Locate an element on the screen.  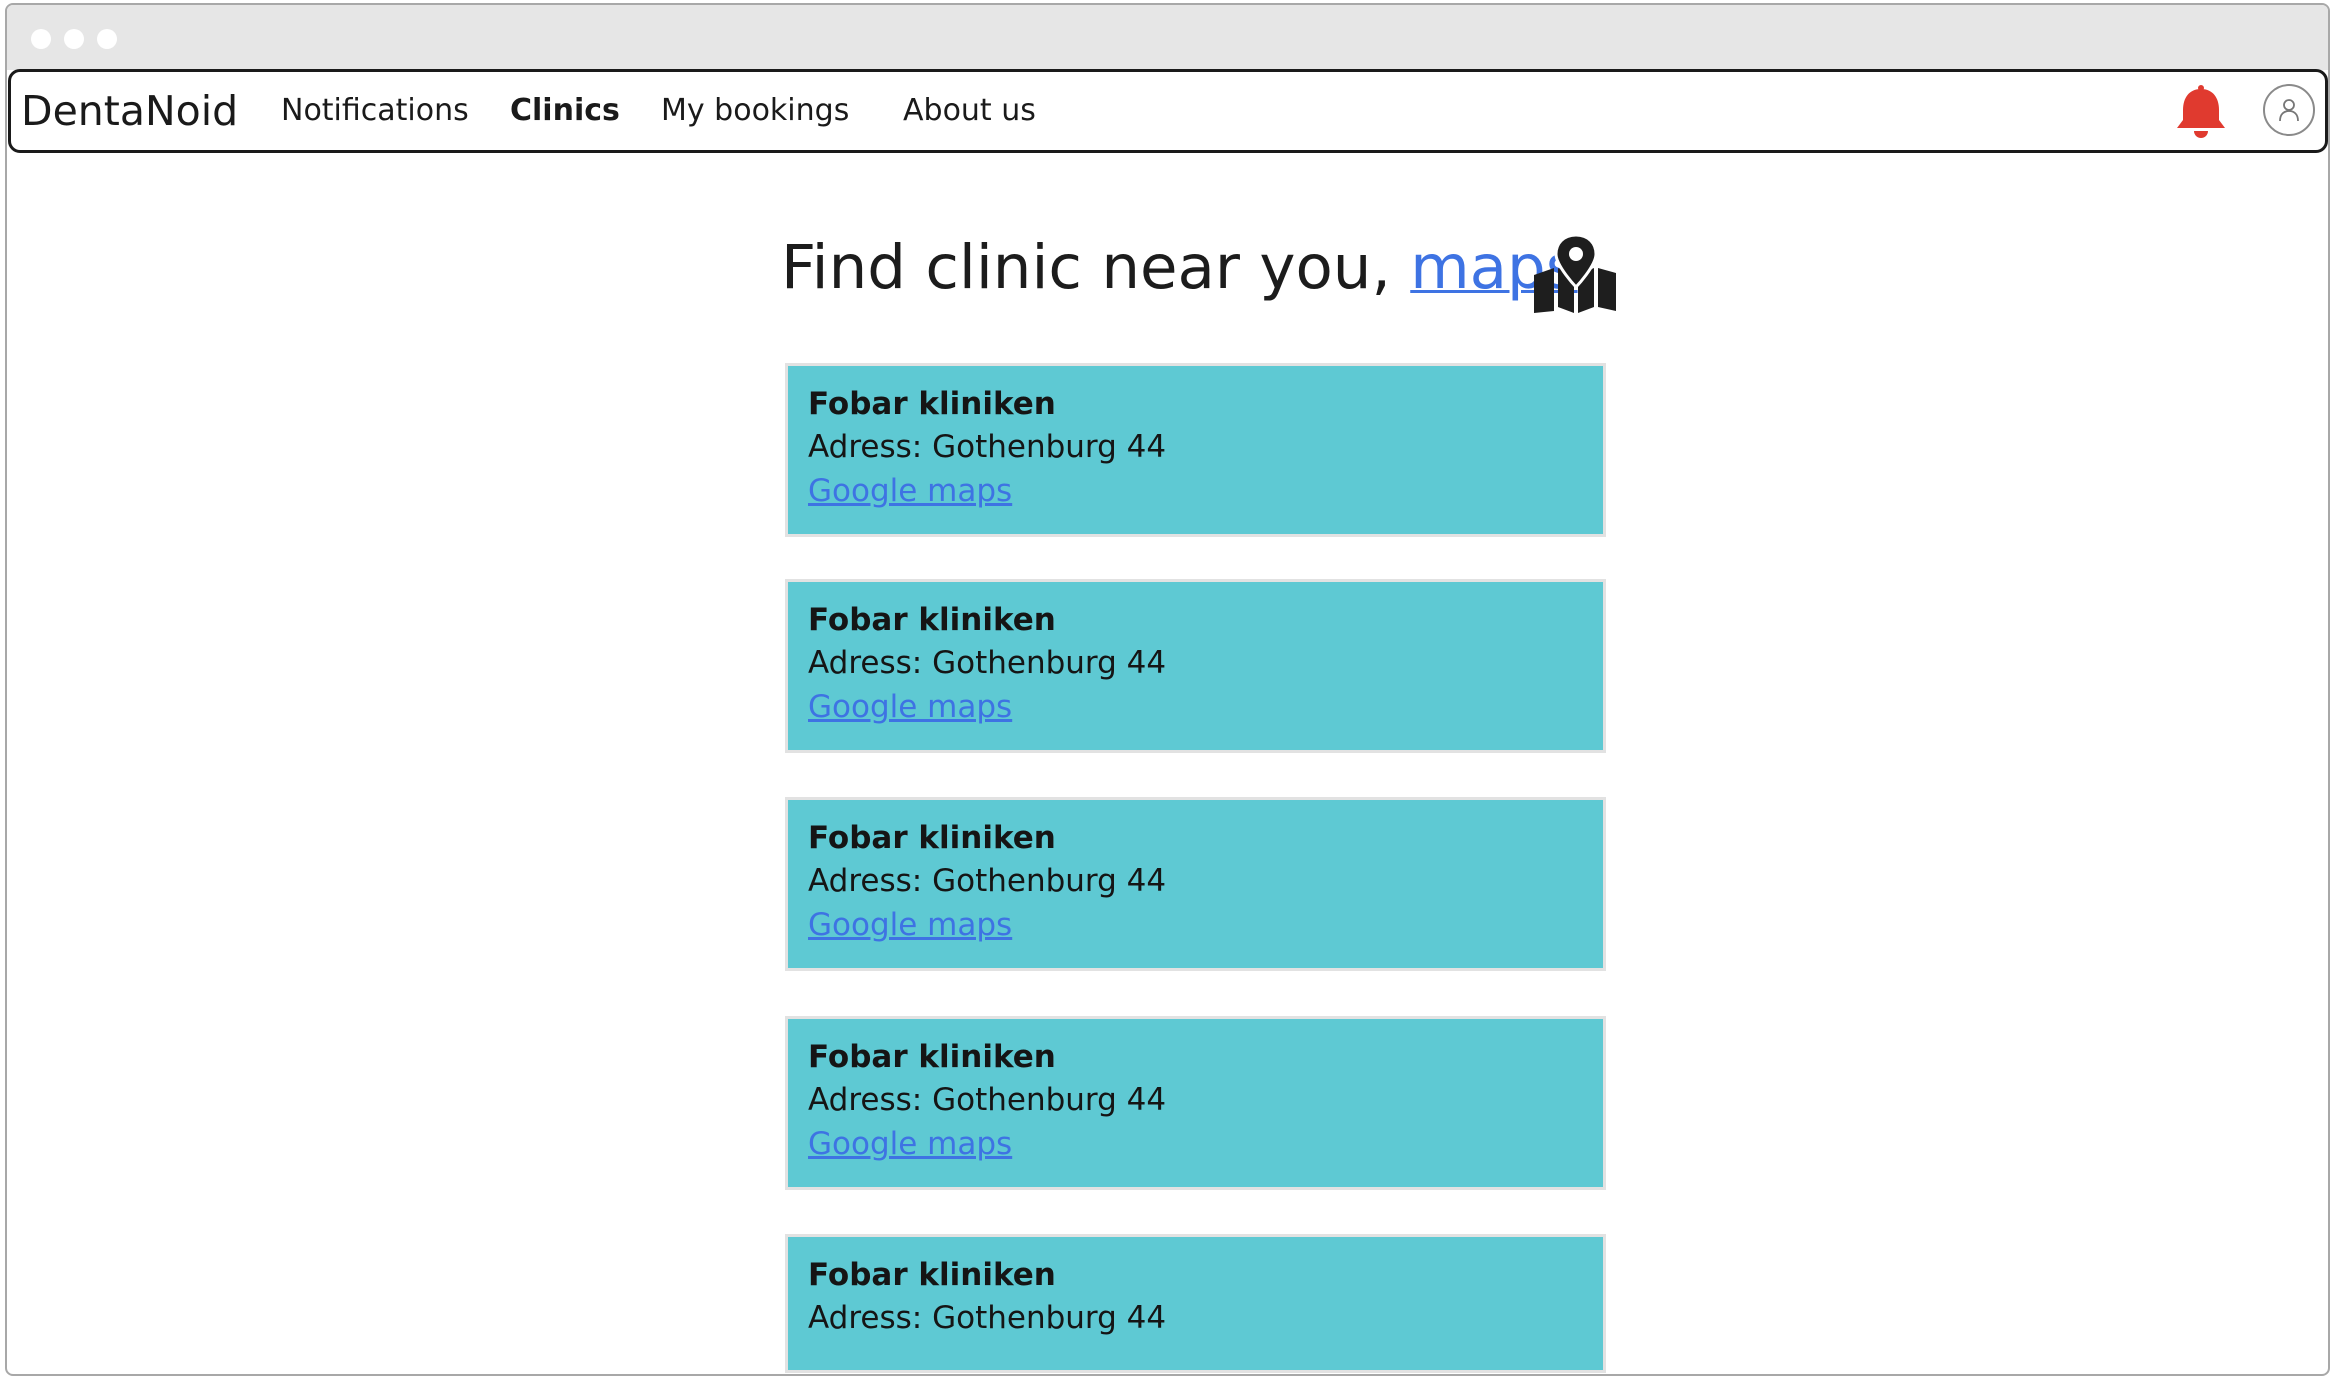
window-titlebar is located at coordinates (1167, 37).